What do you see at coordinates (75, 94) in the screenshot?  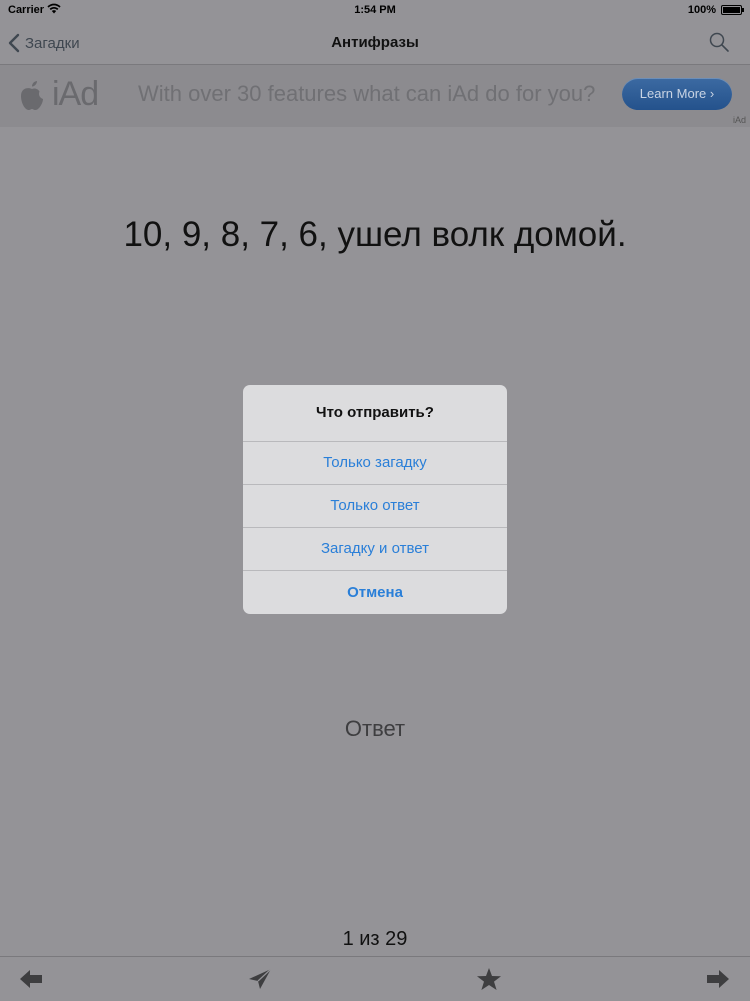 I see `ad-brand: iAd` at bounding box center [75, 94].